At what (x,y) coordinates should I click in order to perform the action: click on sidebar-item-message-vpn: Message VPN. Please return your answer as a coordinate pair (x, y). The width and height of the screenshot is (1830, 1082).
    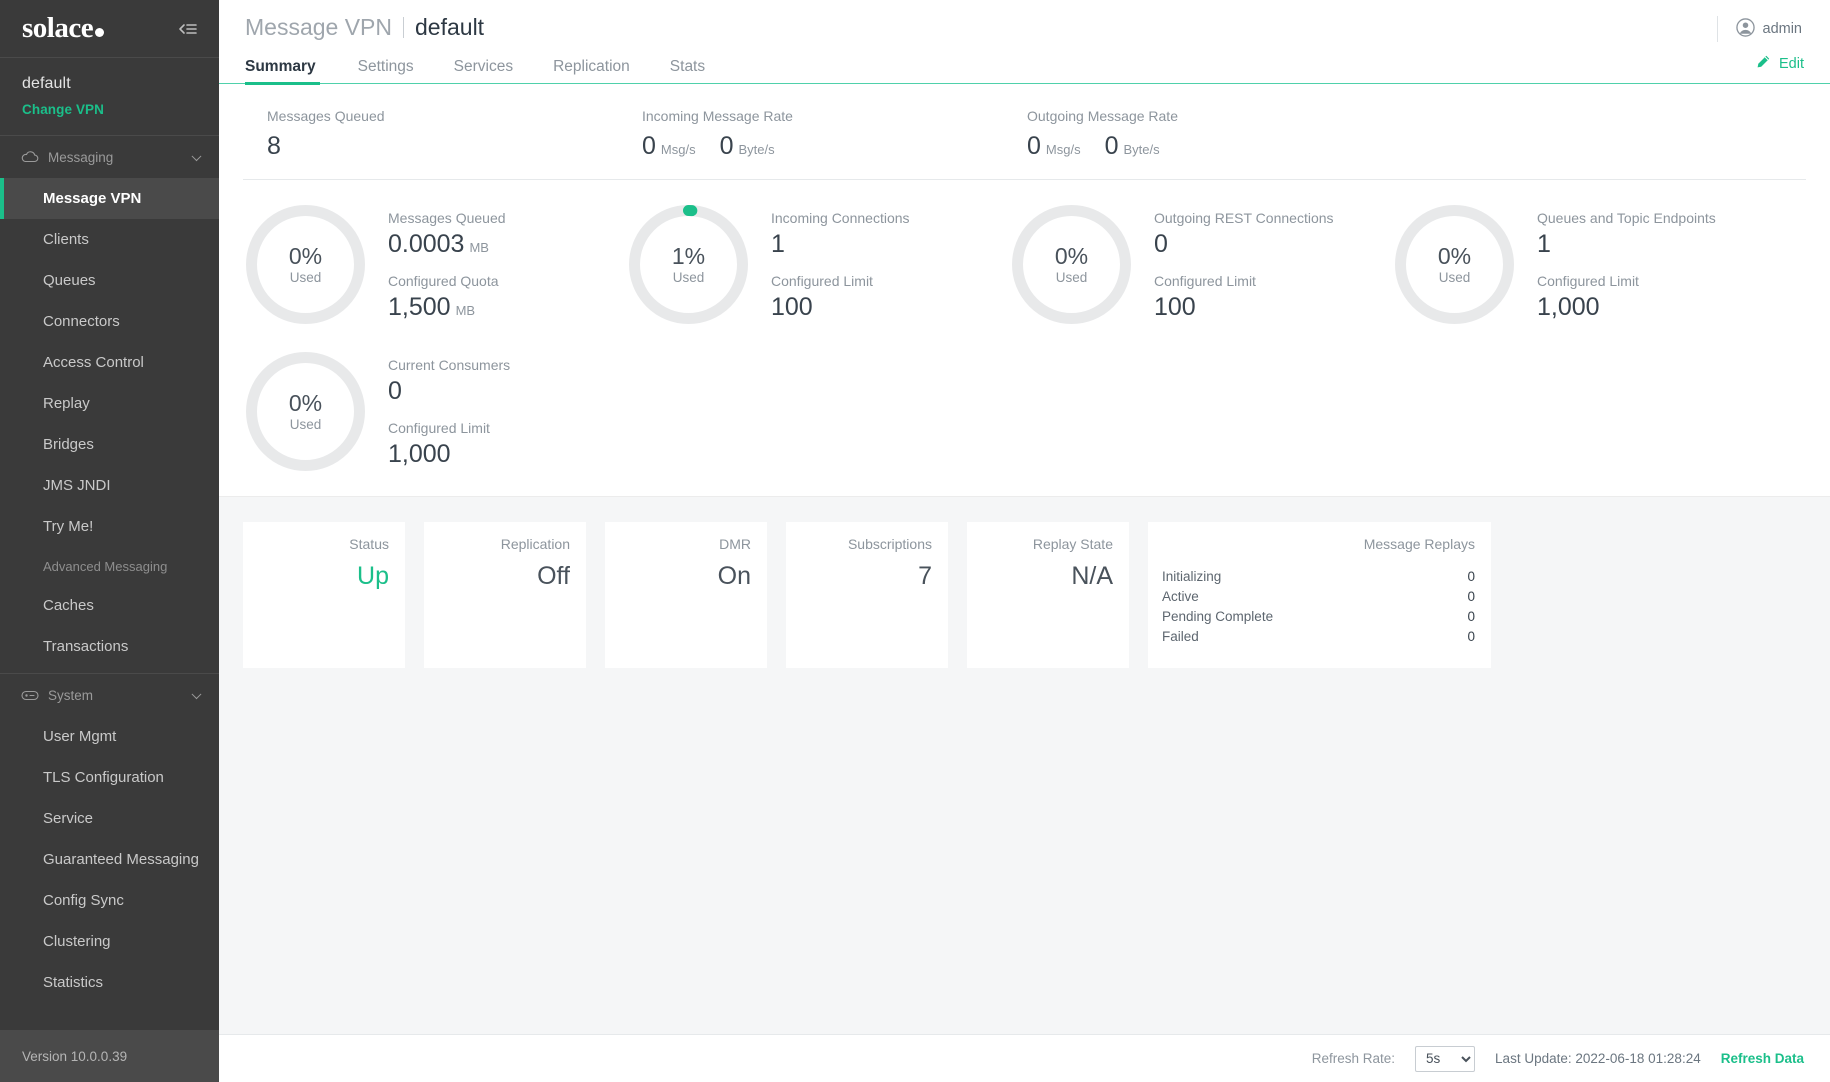
    Looking at the image, I should click on (109, 198).